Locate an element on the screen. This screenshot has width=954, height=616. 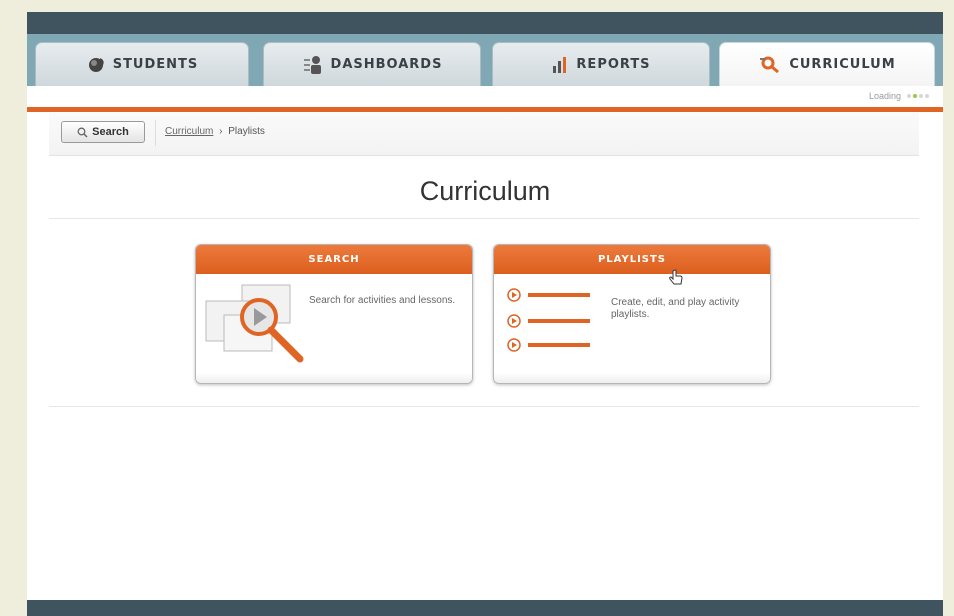
hand-cursor-icon is located at coordinates (676, 280).